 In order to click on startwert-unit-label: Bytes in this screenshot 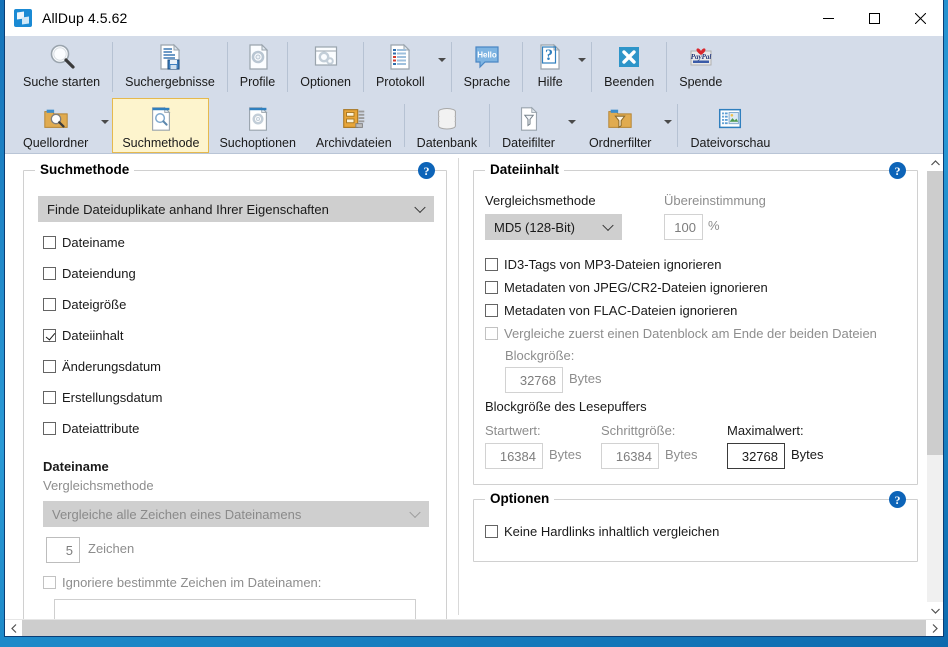, I will do `click(565, 454)`.